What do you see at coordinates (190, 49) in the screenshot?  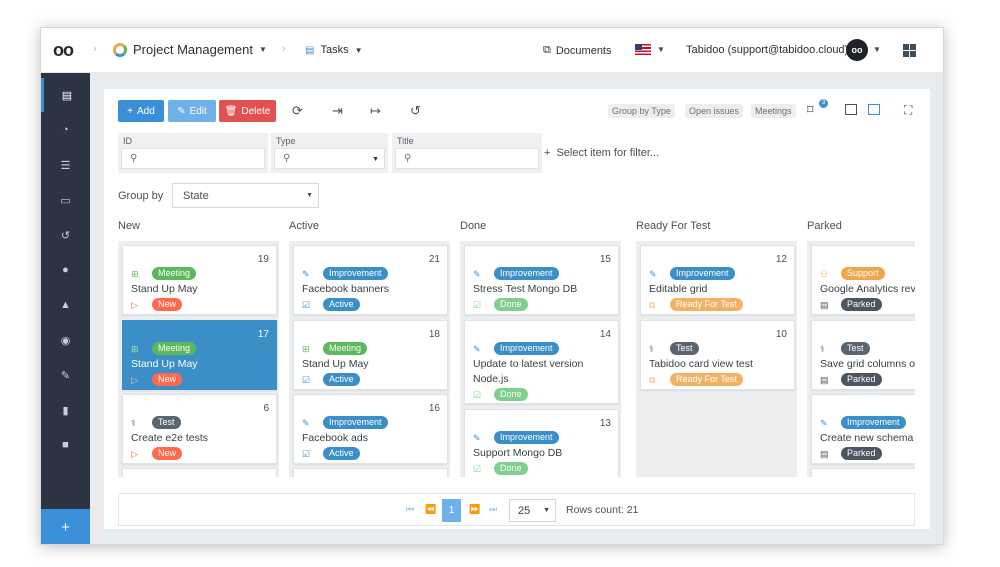 I see `app-selector: Project Management ▼` at bounding box center [190, 49].